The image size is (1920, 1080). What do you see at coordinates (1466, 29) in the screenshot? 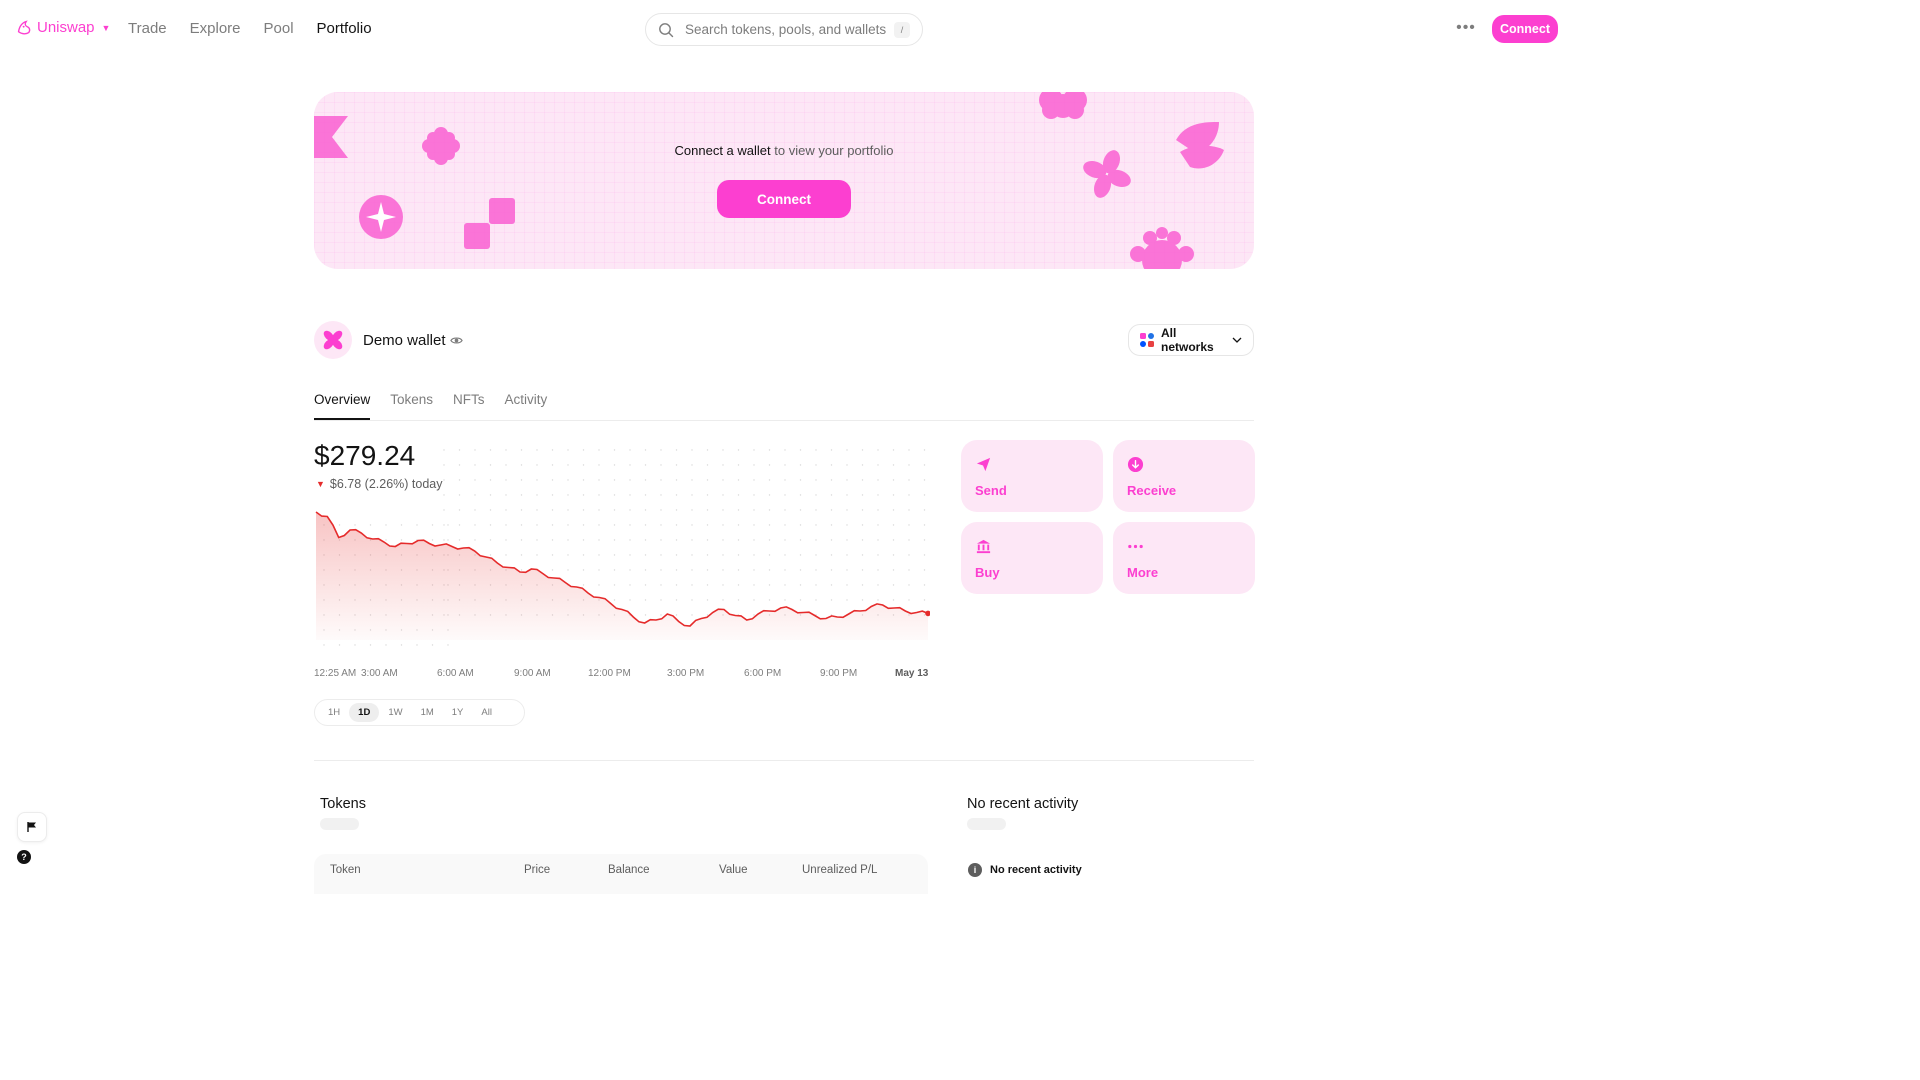
I see `more-options-icon: •••` at bounding box center [1466, 29].